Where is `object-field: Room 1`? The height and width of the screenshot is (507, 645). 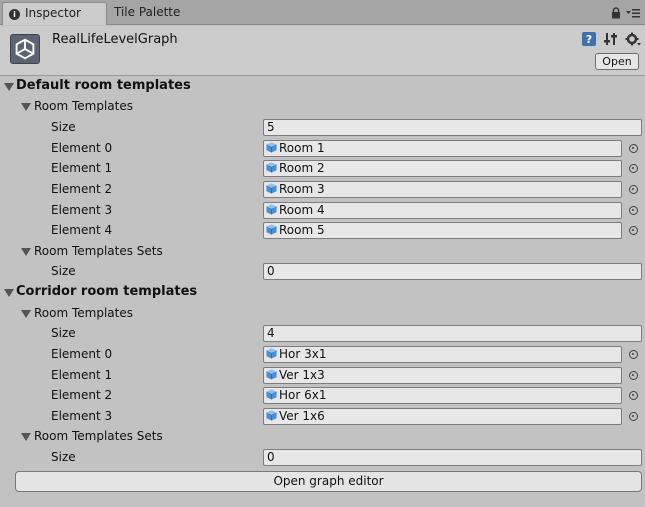
object-field: Room 1 is located at coordinates (442, 148).